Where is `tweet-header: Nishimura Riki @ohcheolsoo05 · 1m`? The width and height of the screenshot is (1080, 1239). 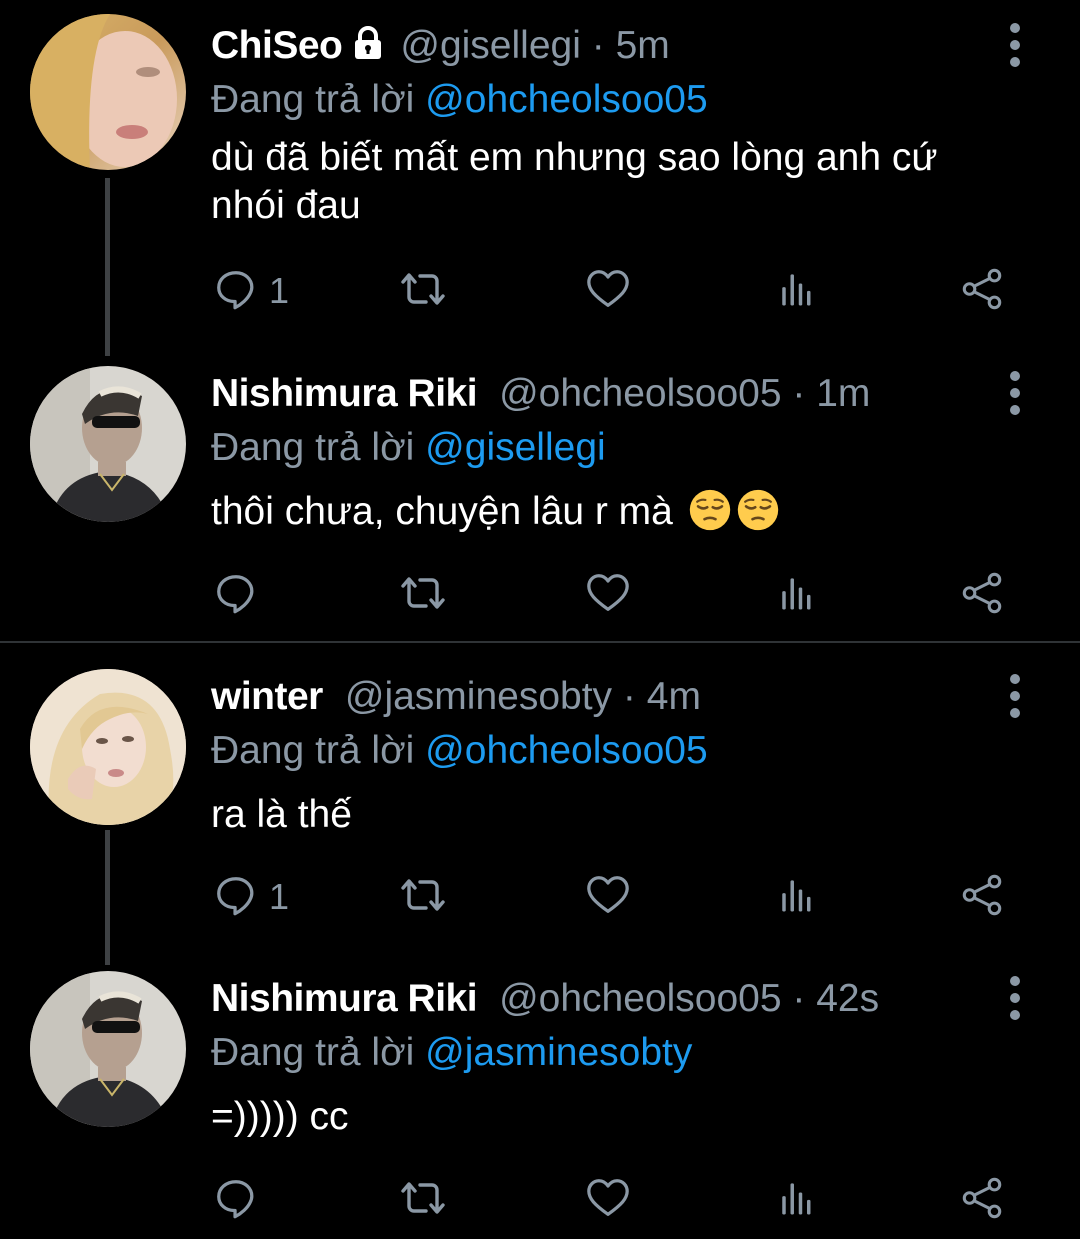
tweet-header: Nishimura Riki @ohcheolsoo05 · 1m is located at coordinates (590, 394).